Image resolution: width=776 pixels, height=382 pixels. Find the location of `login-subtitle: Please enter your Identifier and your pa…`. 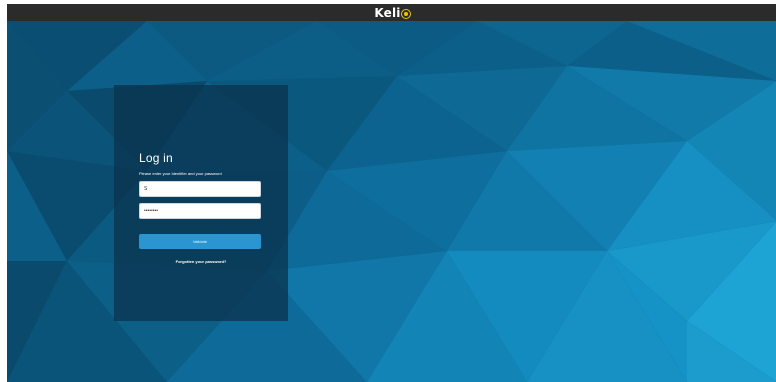

login-subtitle: Please enter your Identifier and your pa… is located at coordinates (180, 173).